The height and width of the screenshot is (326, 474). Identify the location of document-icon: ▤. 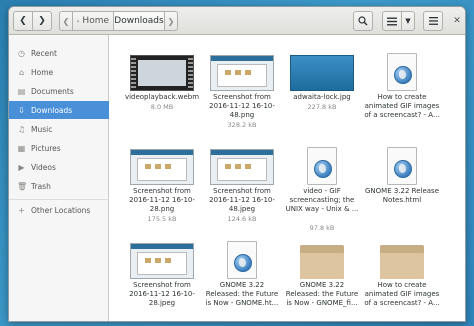
(21, 91).